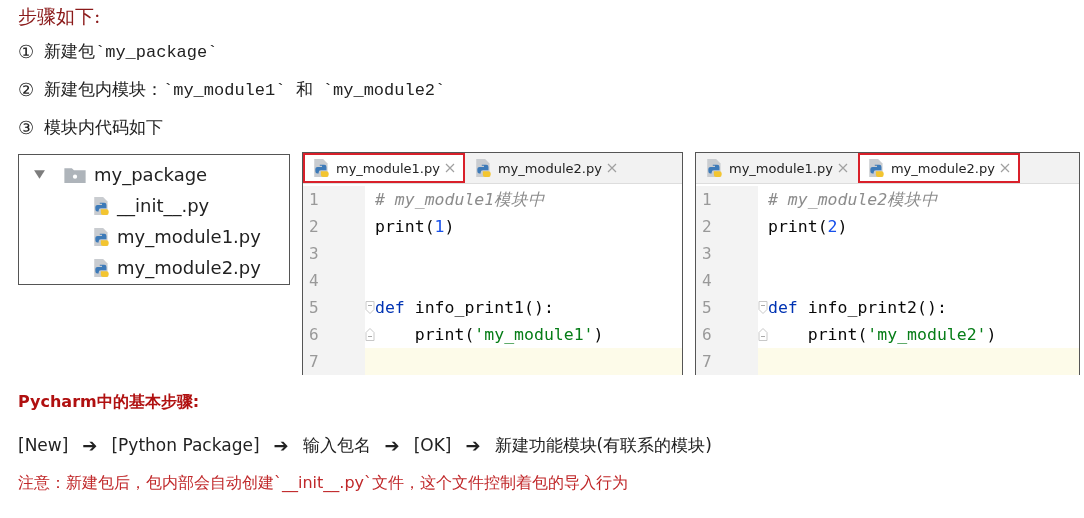 This screenshot has height=518, width=1084. Describe the element at coordinates (109, 402) in the screenshot. I see `section-heading: Pycharm中的基本步骤:` at that location.